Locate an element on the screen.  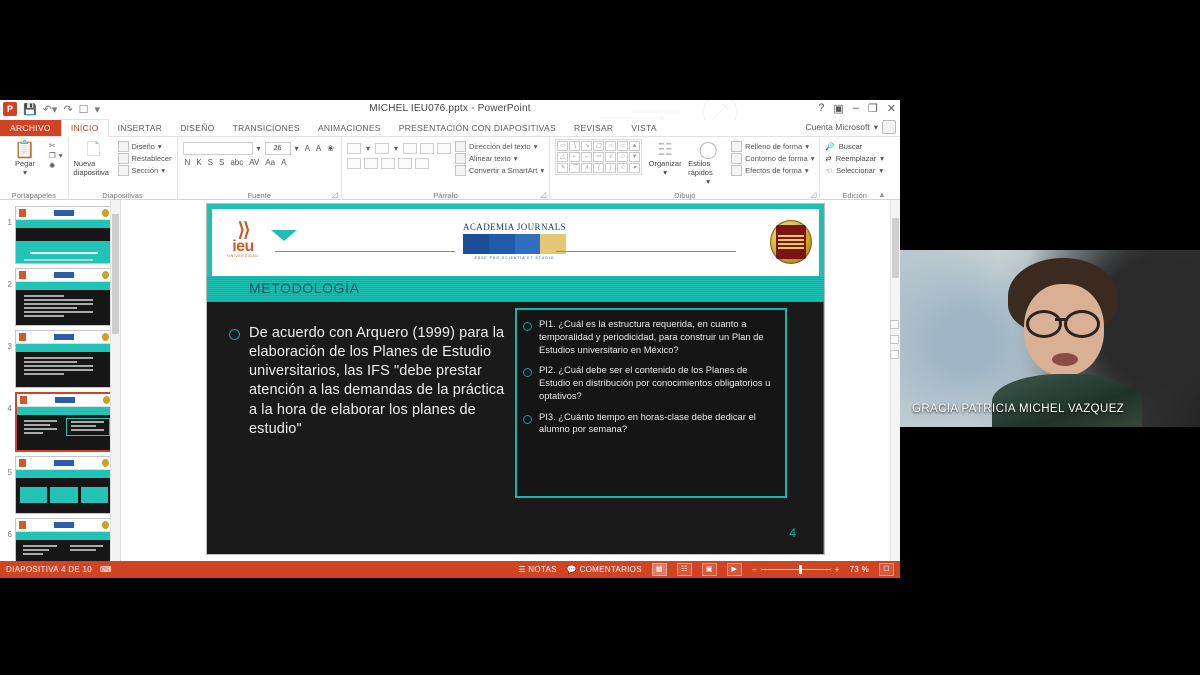
font-dialog-launcher-icon: ◿ is located at coordinates (335, 194).